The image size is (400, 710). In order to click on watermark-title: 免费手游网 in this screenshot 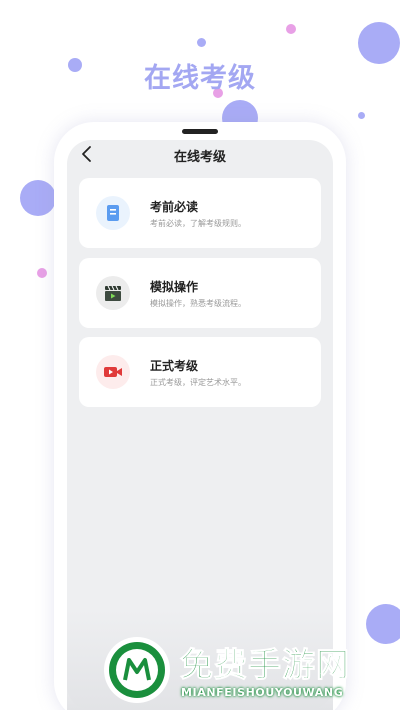, I will do `click(265, 665)`.